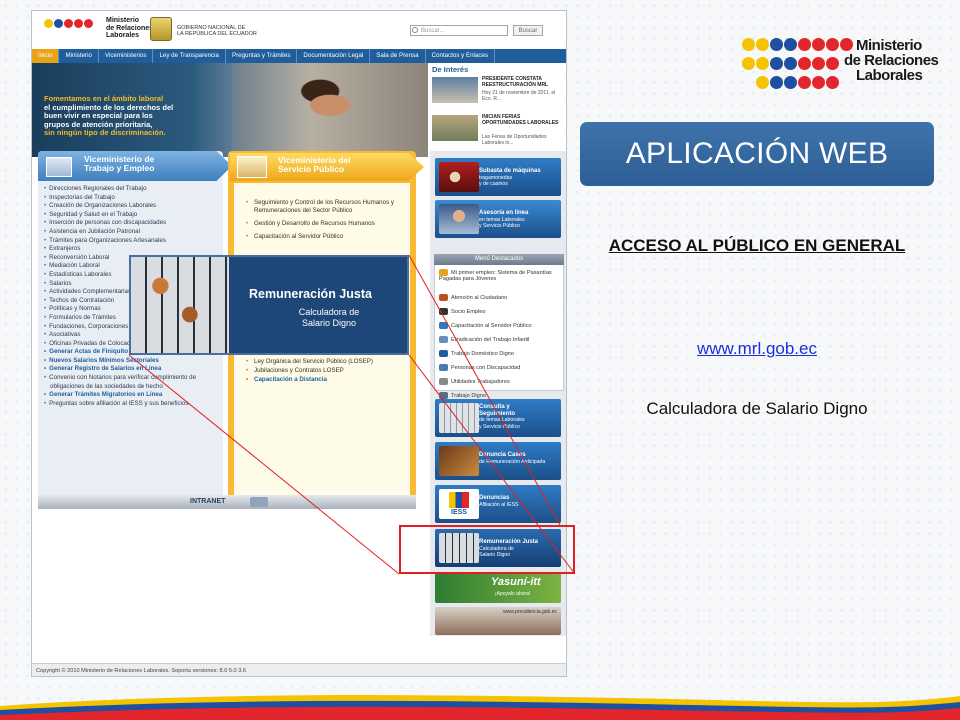 The height and width of the screenshot is (720, 960). What do you see at coordinates (443, 353) in the screenshot?
I see `domestic-work-icon` at bounding box center [443, 353].